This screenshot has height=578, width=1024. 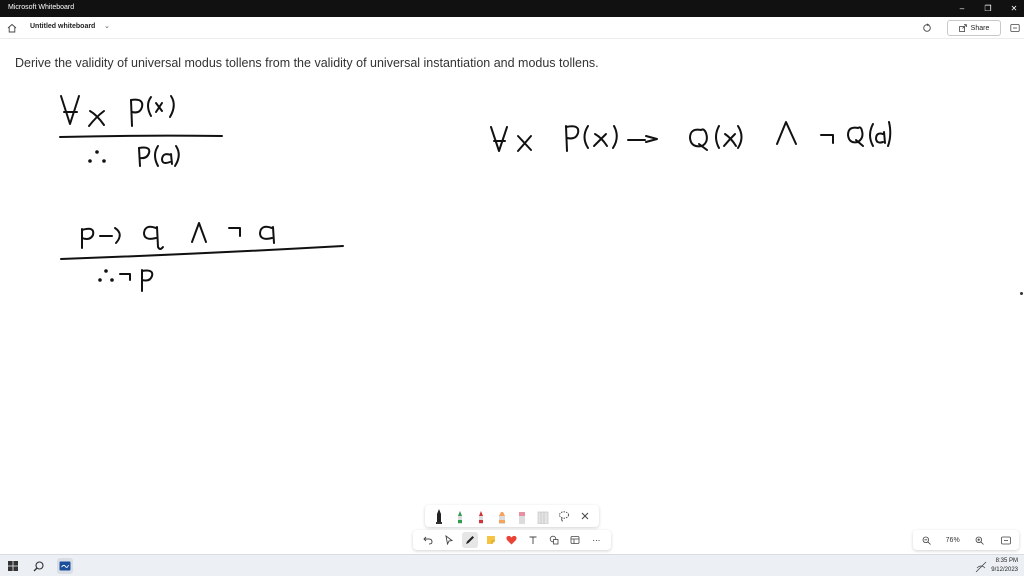 What do you see at coordinates (962, 28) in the screenshot?
I see `share-icon` at bounding box center [962, 28].